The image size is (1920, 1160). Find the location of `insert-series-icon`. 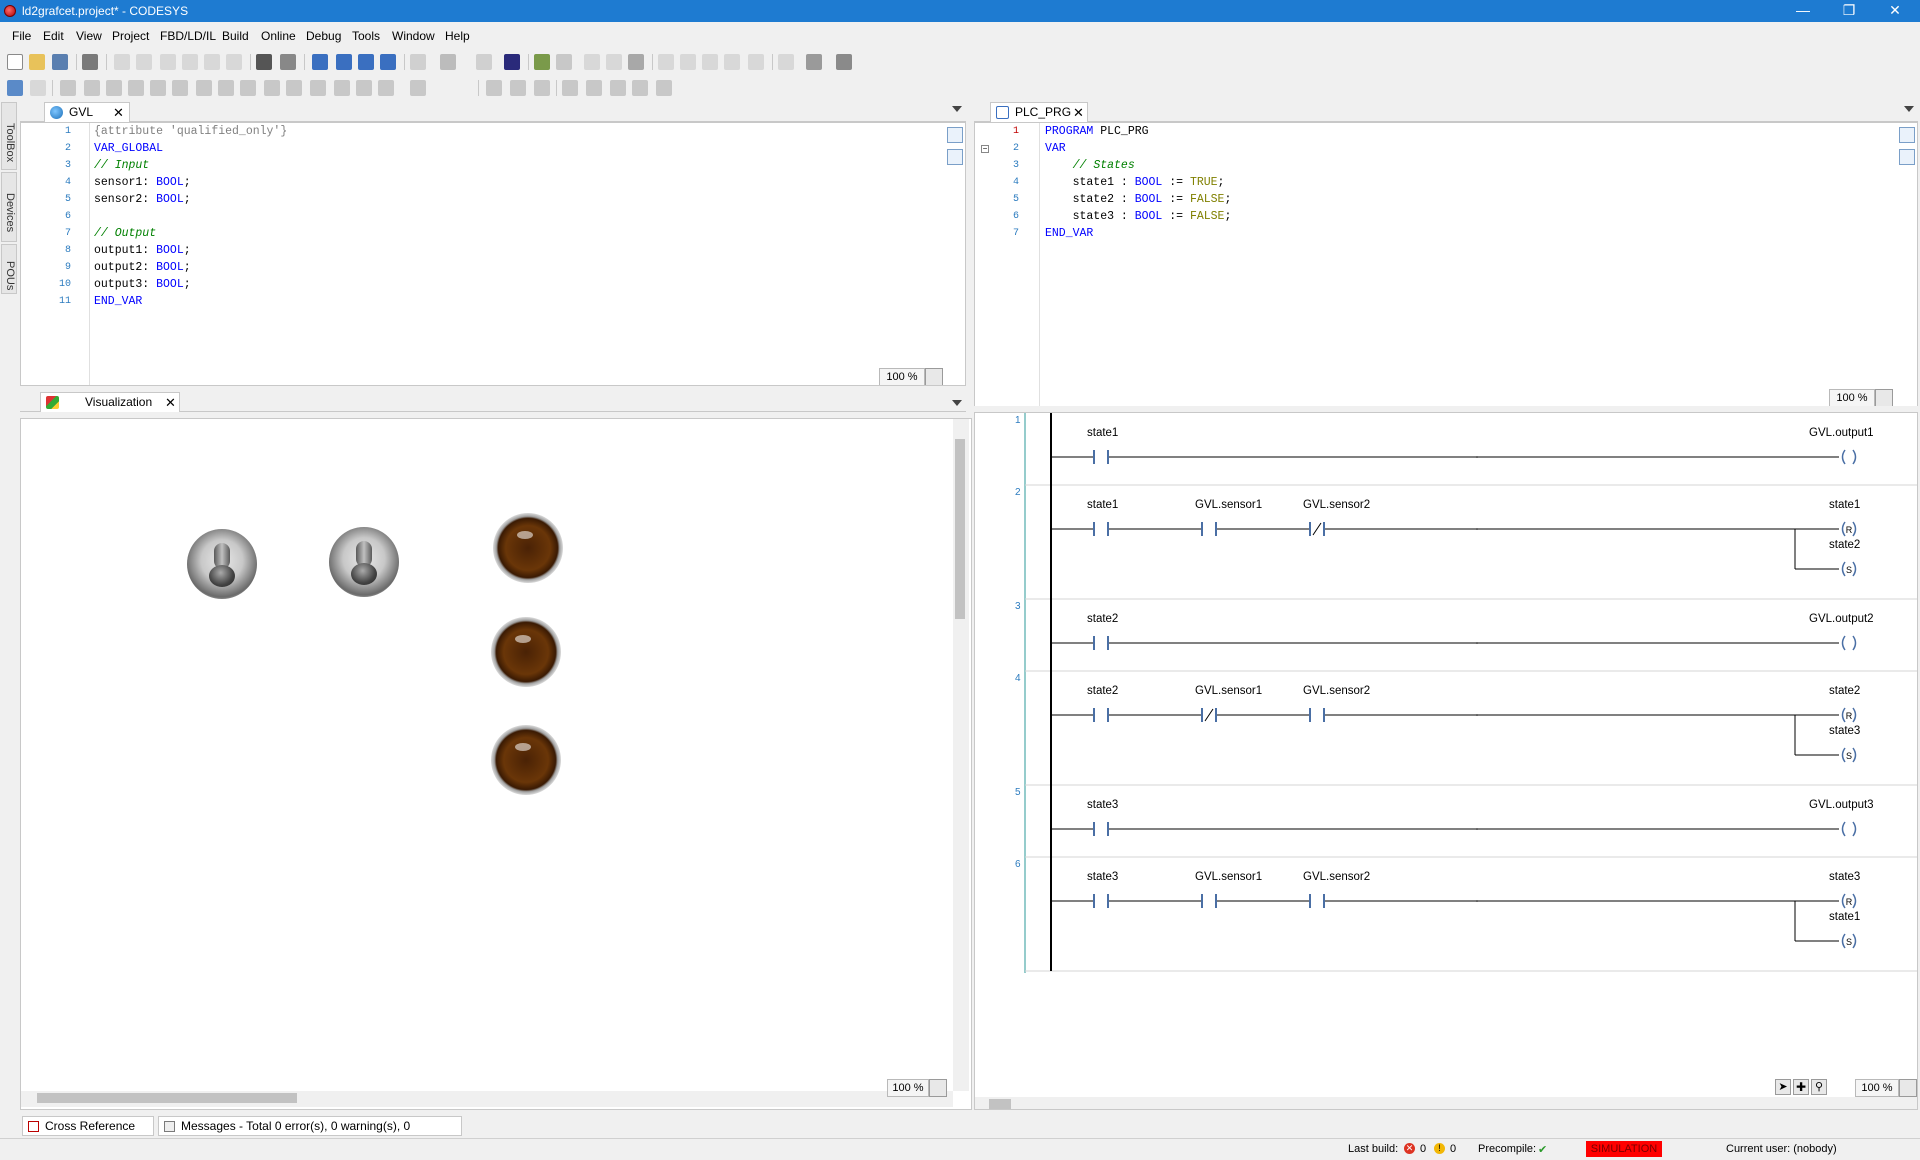

insert-series-icon is located at coordinates (594, 88).